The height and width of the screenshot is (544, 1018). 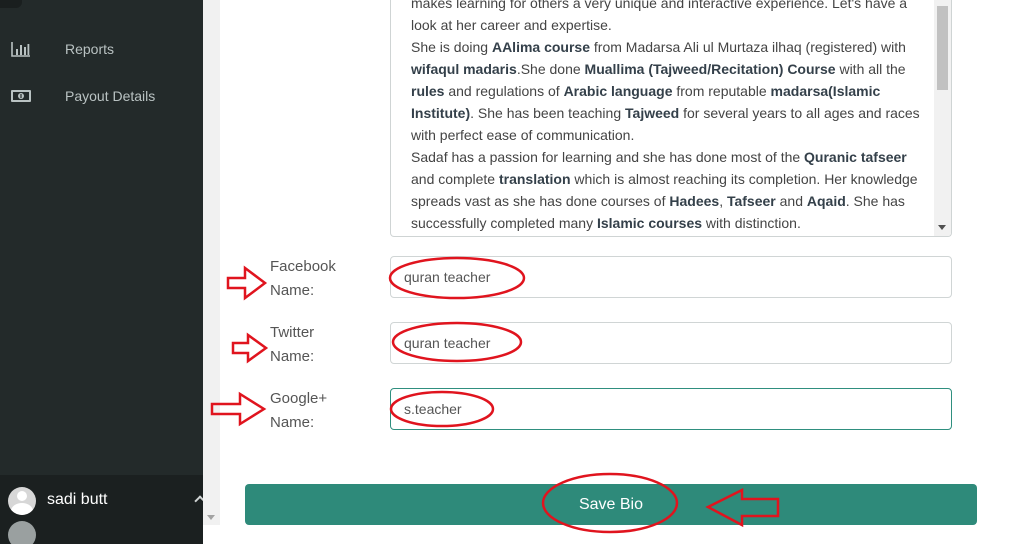 I want to click on bio-bold-text: Tafseer, so click(x=751, y=201).